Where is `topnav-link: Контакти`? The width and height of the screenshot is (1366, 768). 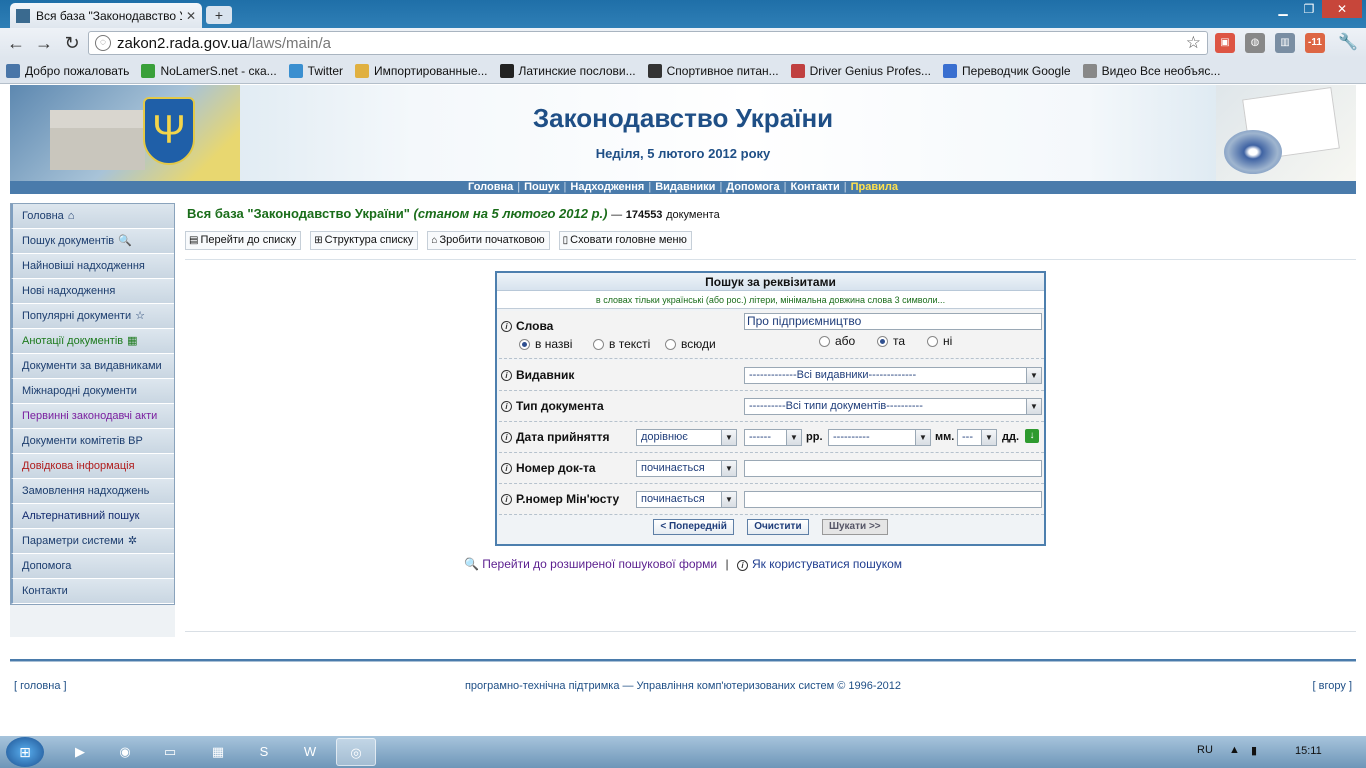
topnav-link: Контакти is located at coordinates (814, 187).